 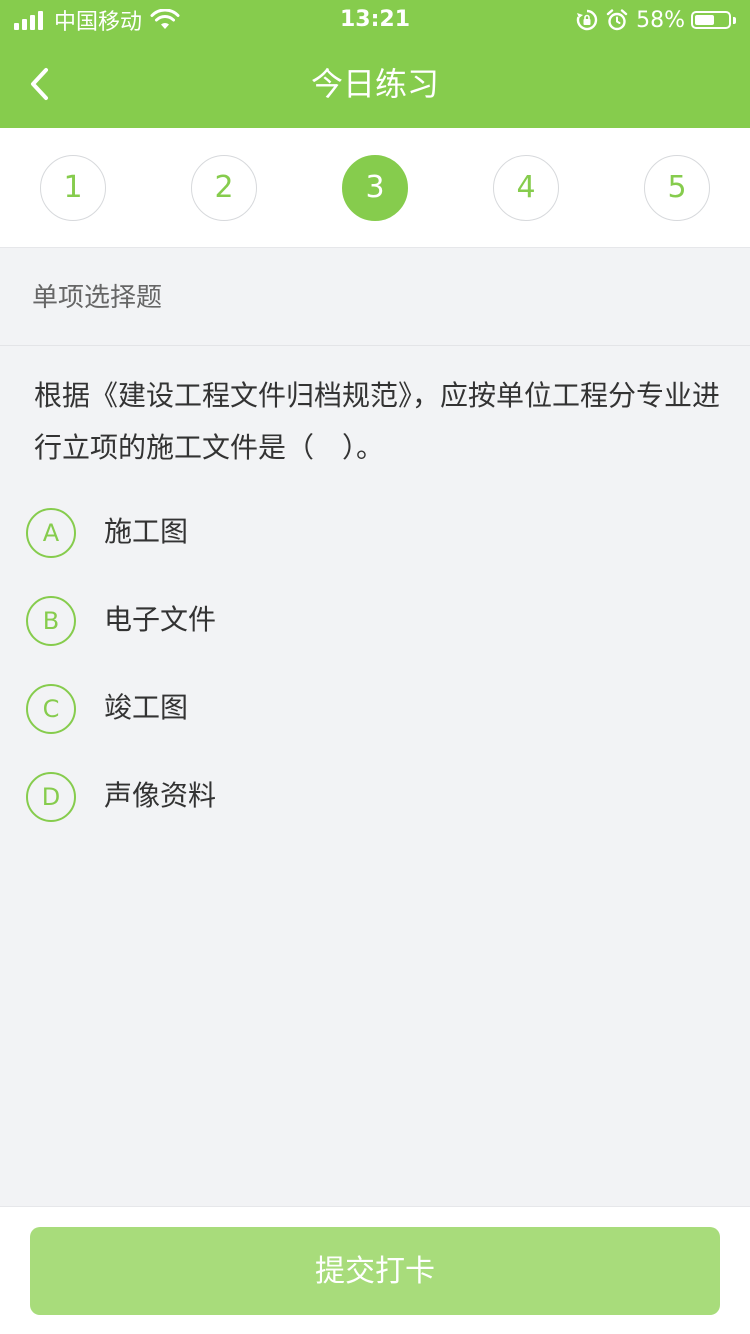 I want to click on option-b: B 电子文件, so click(x=375, y=618).